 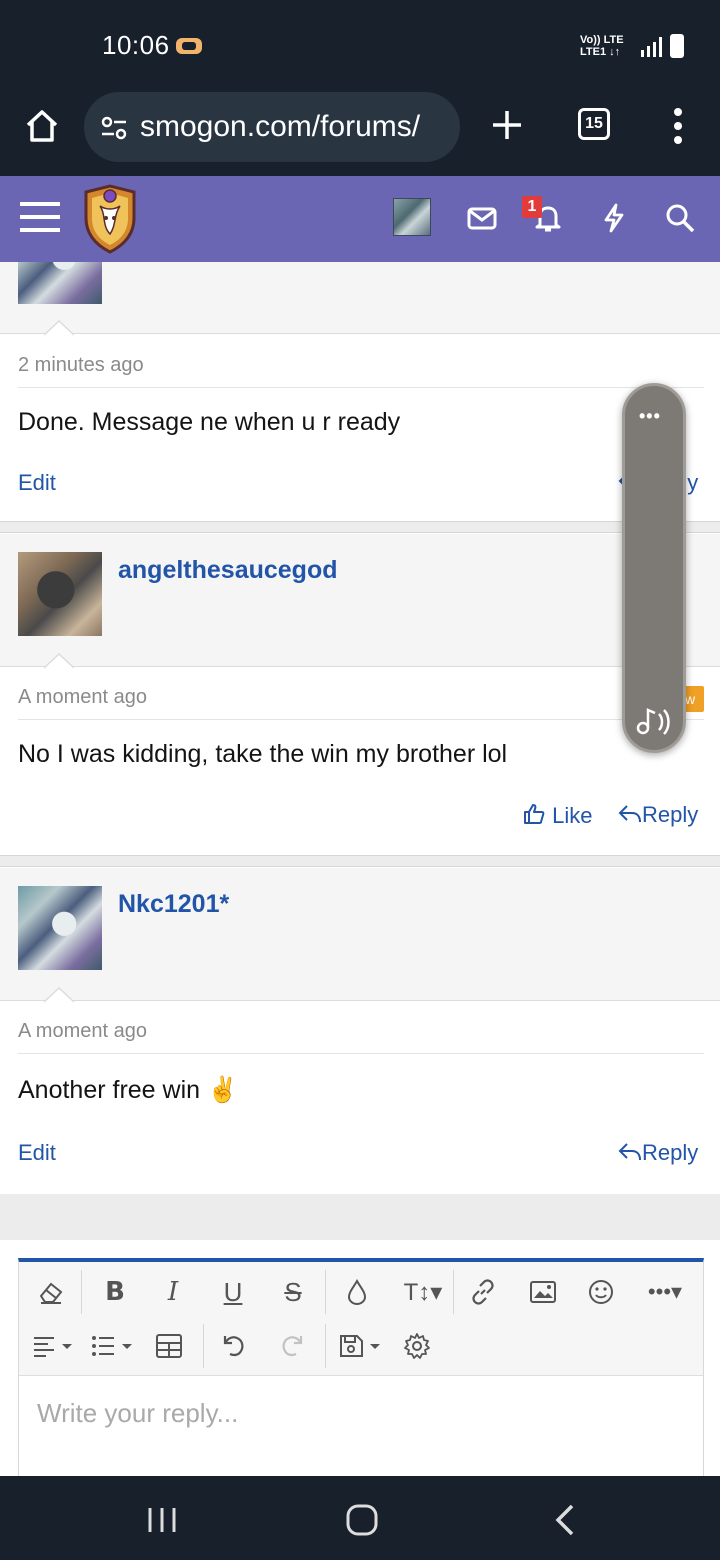 What do you see at coordinates (680, 218) in the screenshot?
I see `search-icon` at bounding box center [680, 218].